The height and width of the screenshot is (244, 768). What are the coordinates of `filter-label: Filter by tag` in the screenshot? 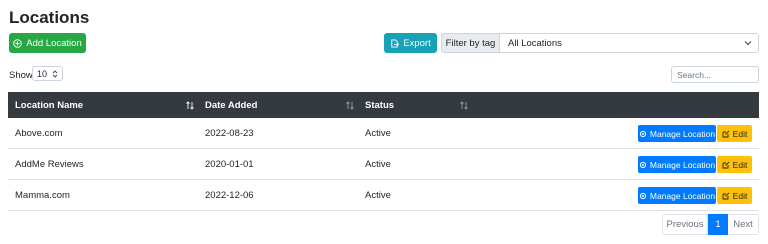 It's located at (470, 43).